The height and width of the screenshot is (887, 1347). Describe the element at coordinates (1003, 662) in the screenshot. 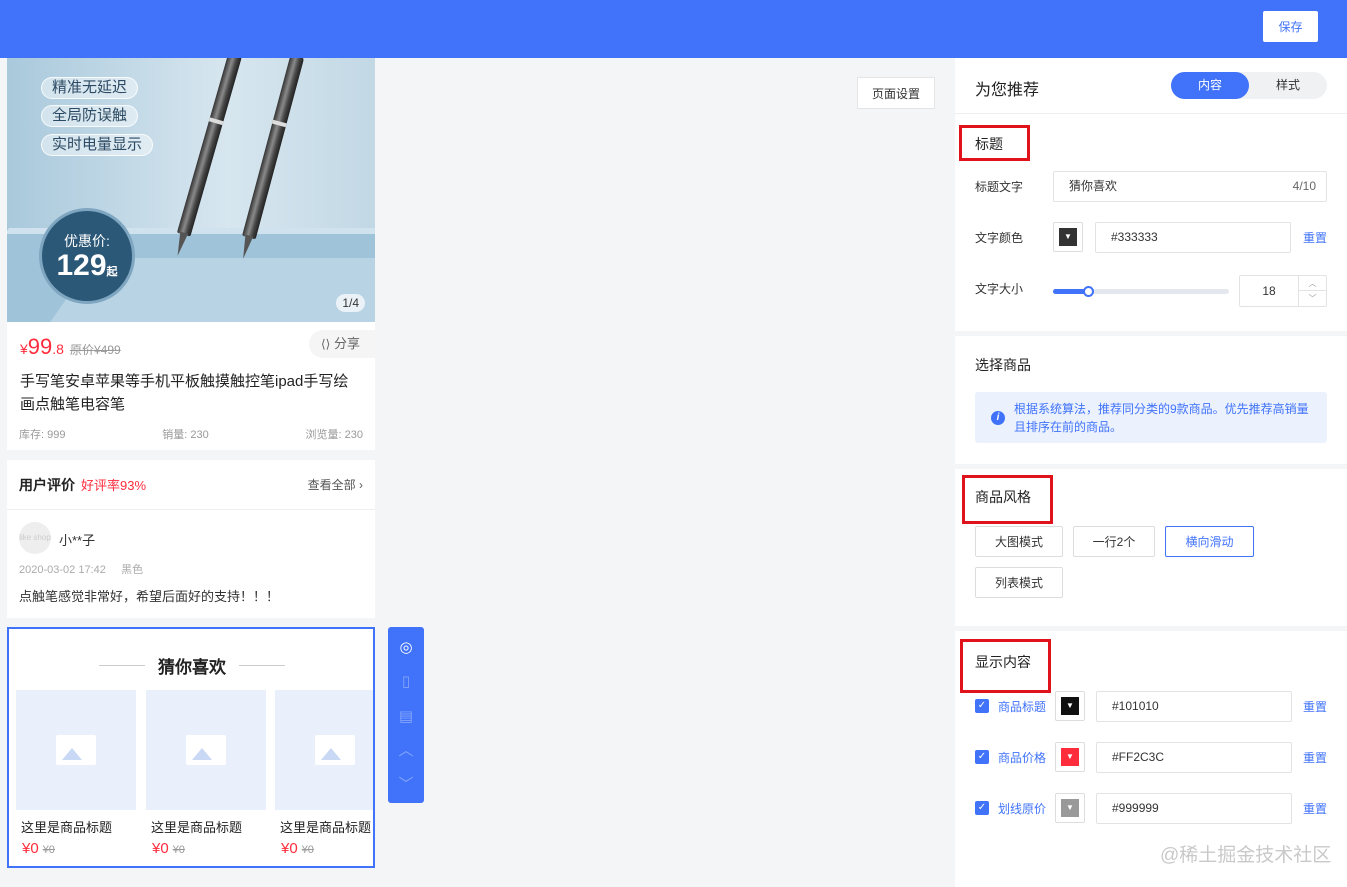

I see `section-heading: 显示内容` at that location.